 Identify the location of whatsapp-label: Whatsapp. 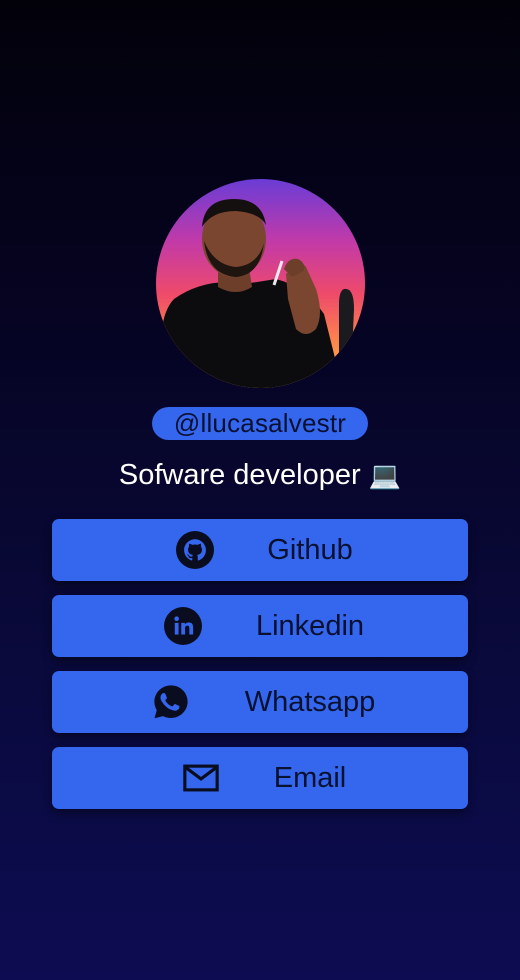
(310, 702).